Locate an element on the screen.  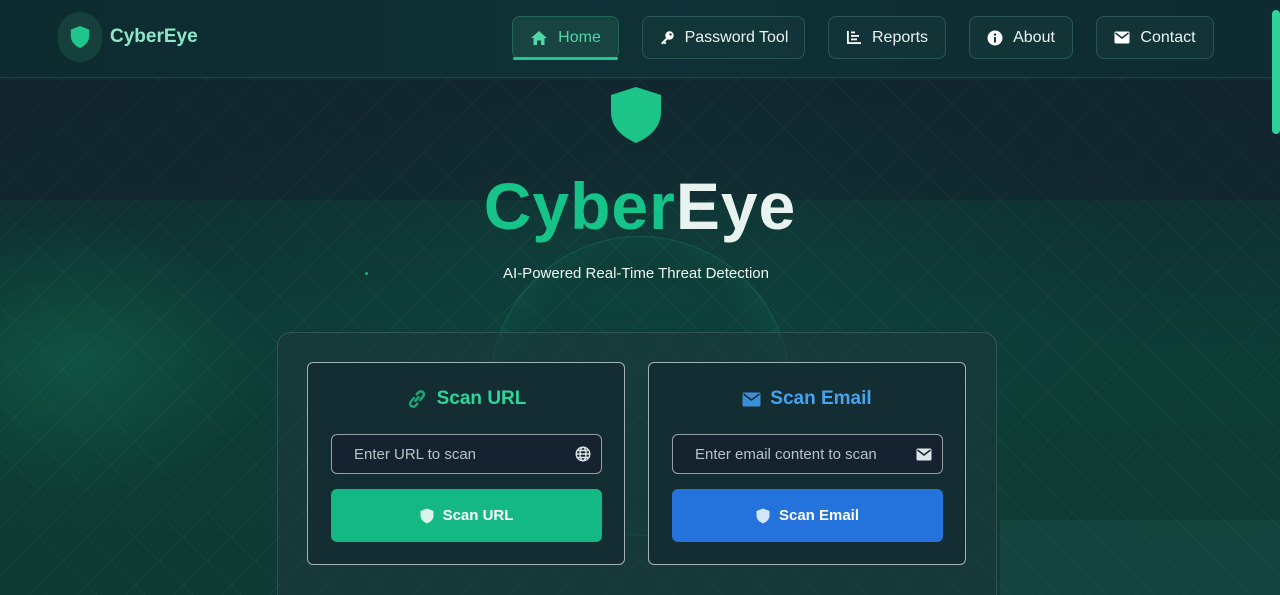
scan-email-title-label: Scan Email is located at coordinates (821, 398).